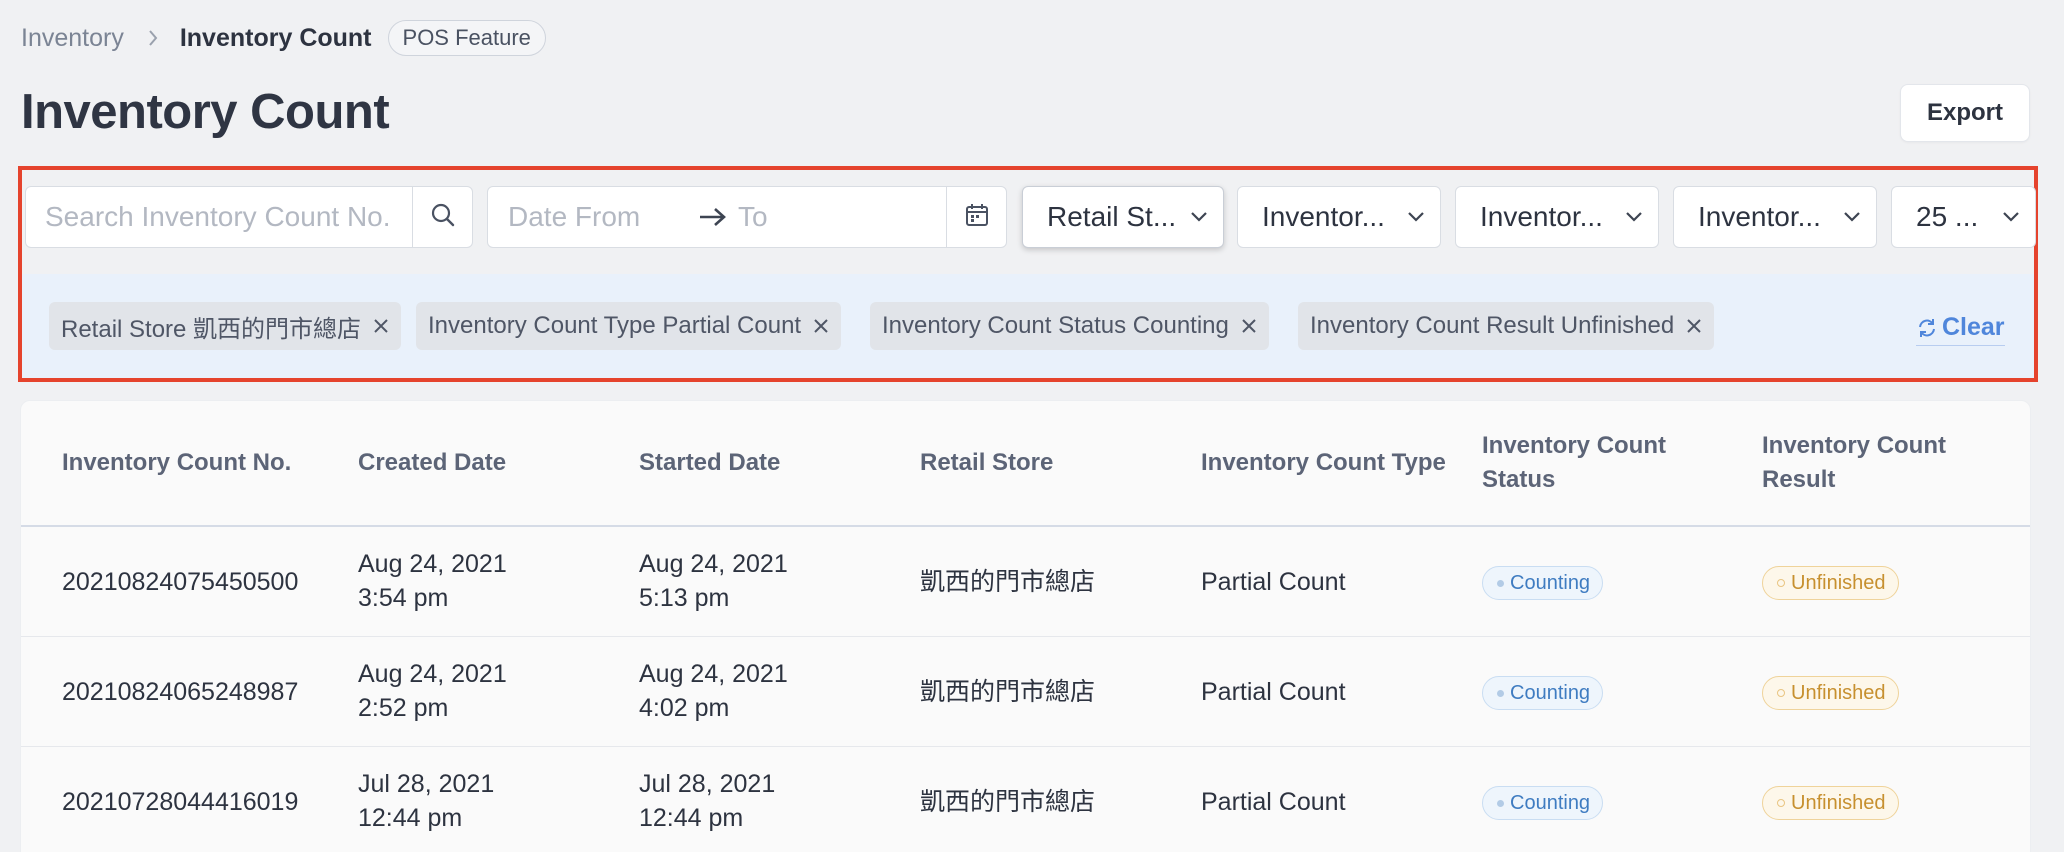 The height and width of the screenshot is (852, 2064). What do you see at coordinates (986, 463) in the screenshot?
I see `column-header-retail-store: Retail Store` at bounding box center [986, 463].